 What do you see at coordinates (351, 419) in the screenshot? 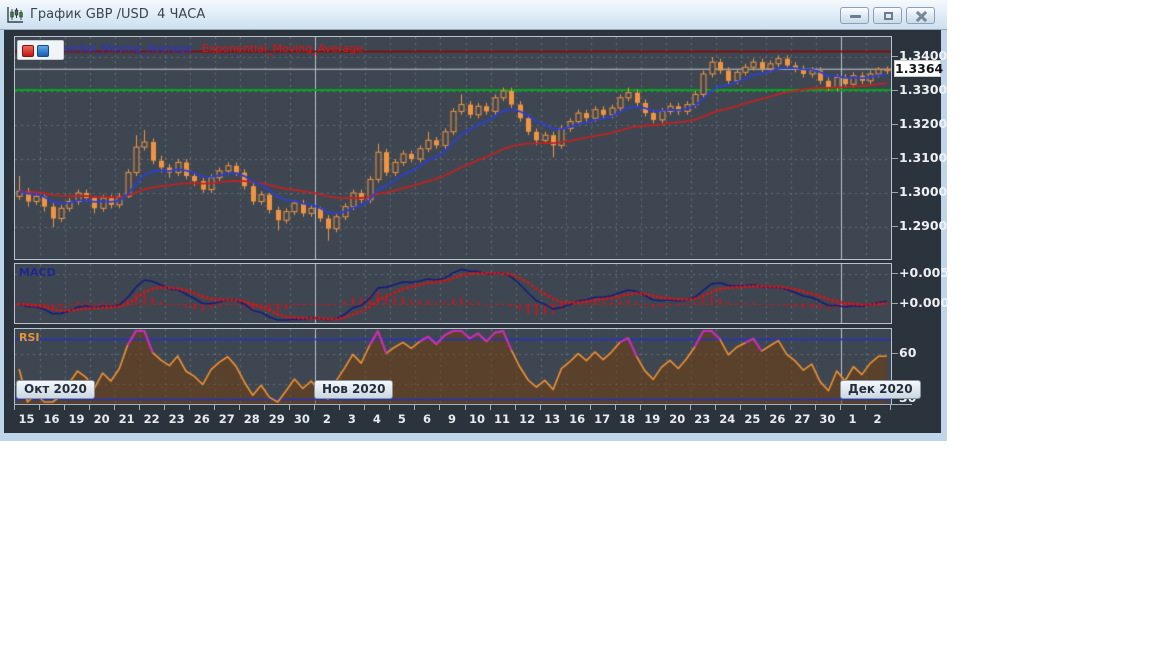
I see `time-axis-label: 3` at bounding box center [351, 419].